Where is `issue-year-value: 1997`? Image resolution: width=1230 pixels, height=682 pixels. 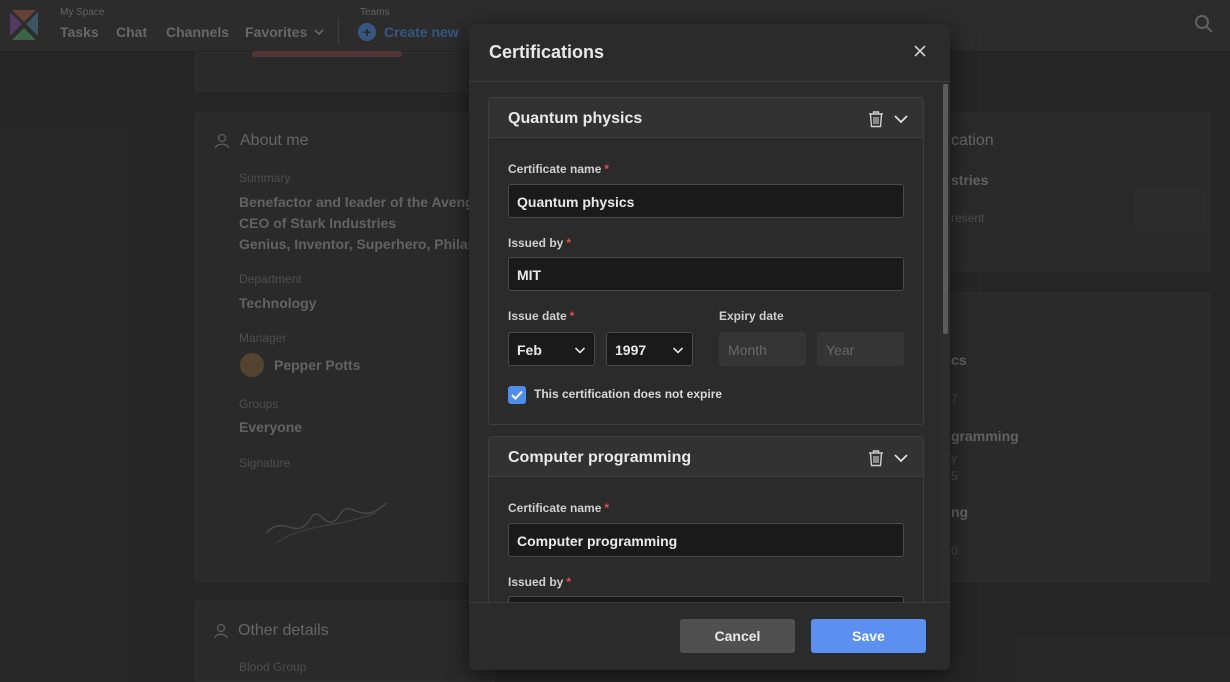 issue-year-value: 1997 is located at coordinates (631, 350).